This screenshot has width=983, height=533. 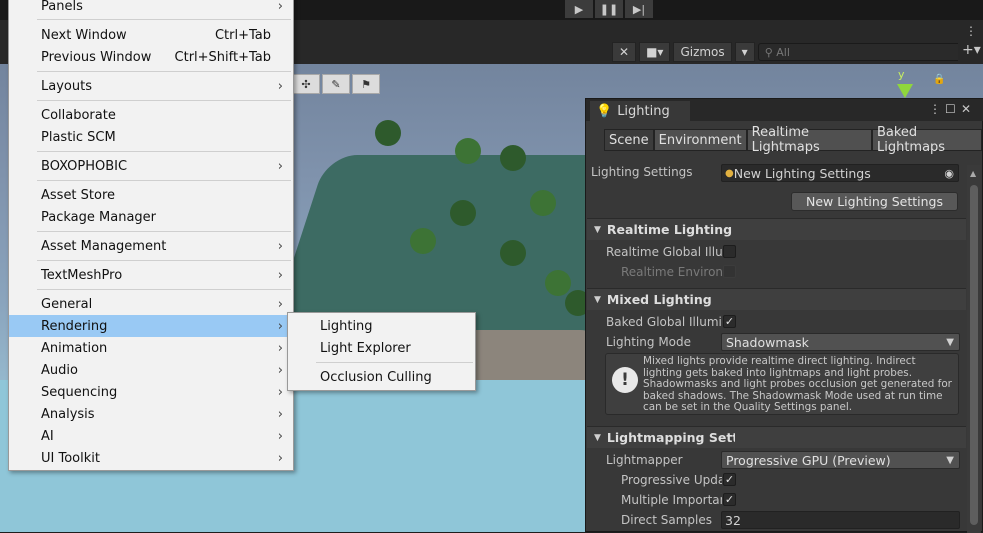 What do you see at coordinates (840, 520) in the screenshot?
I see `direct-samples-field: 32` at bounding box center [840, 520].